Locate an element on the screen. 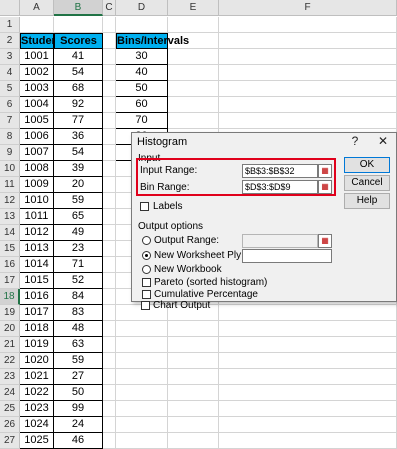 This screenshot has width=397, height=449. bin-range-field: $D$3:$D$9 is located at coordinates (280, 187).